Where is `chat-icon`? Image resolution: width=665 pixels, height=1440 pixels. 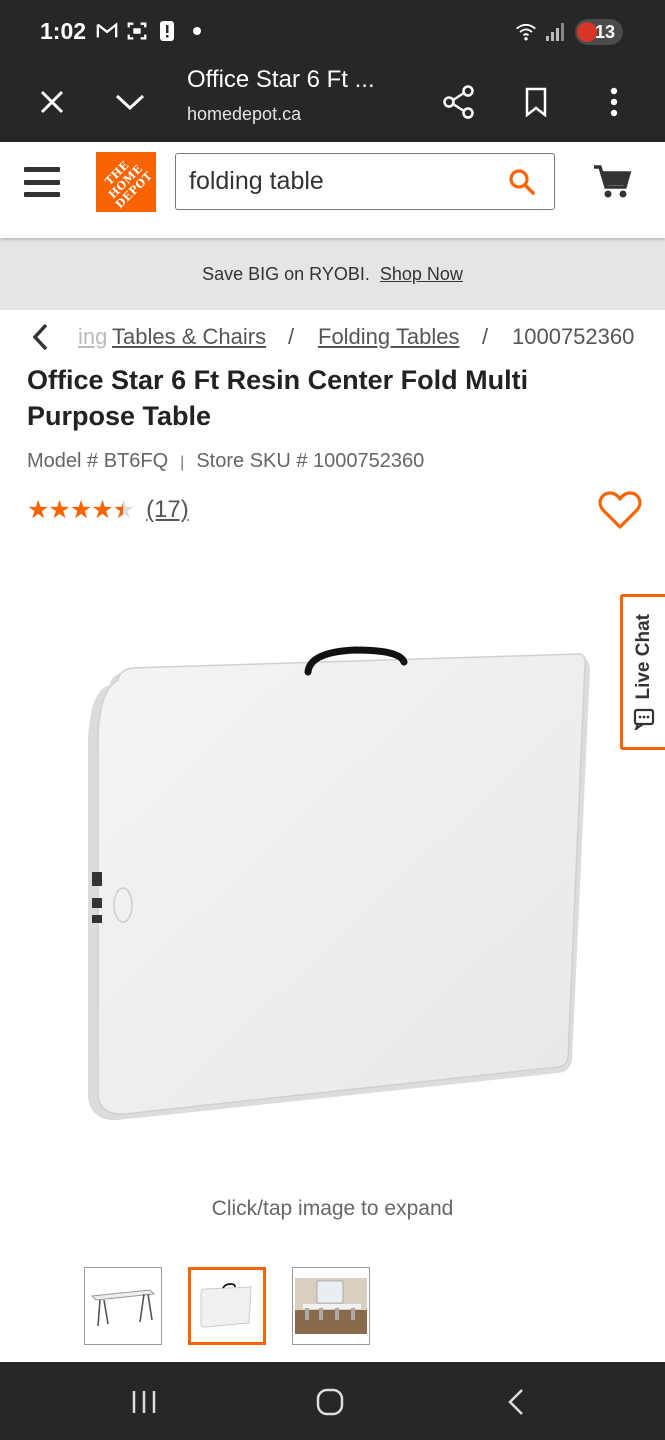
chat-icon is located at coordinates (644, 720).